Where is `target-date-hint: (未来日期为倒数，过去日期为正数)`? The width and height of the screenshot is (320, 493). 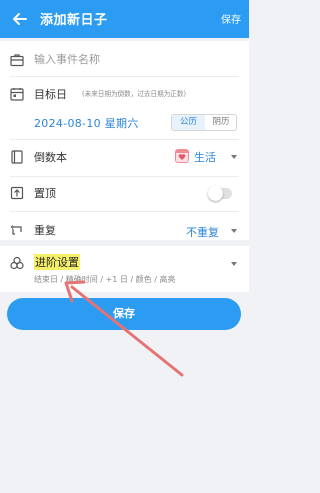
target-date-hint: (未来日期为倒数，过去日期为正数) is located at coordinates (134, 94).